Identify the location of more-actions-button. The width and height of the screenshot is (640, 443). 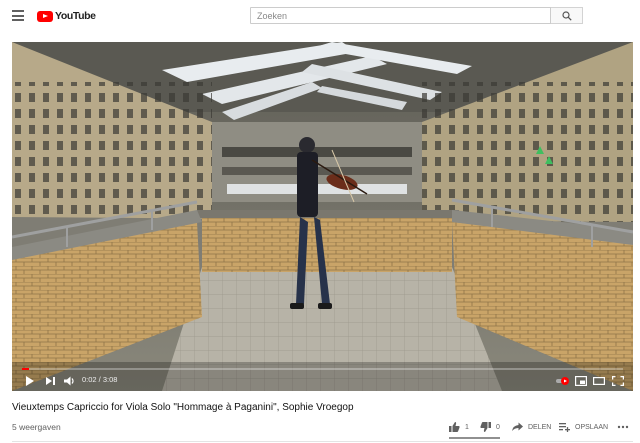
(625, 427).